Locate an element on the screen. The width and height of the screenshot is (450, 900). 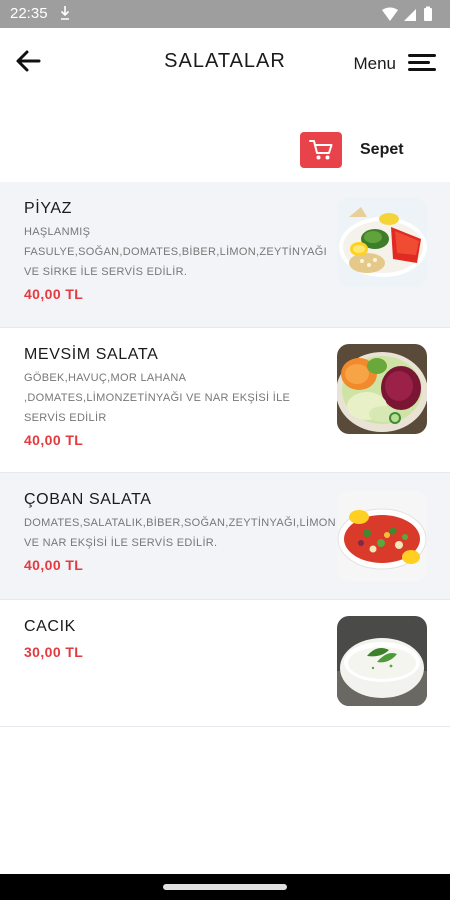
cart-label: Sepet is located at coordinates (382, 150).